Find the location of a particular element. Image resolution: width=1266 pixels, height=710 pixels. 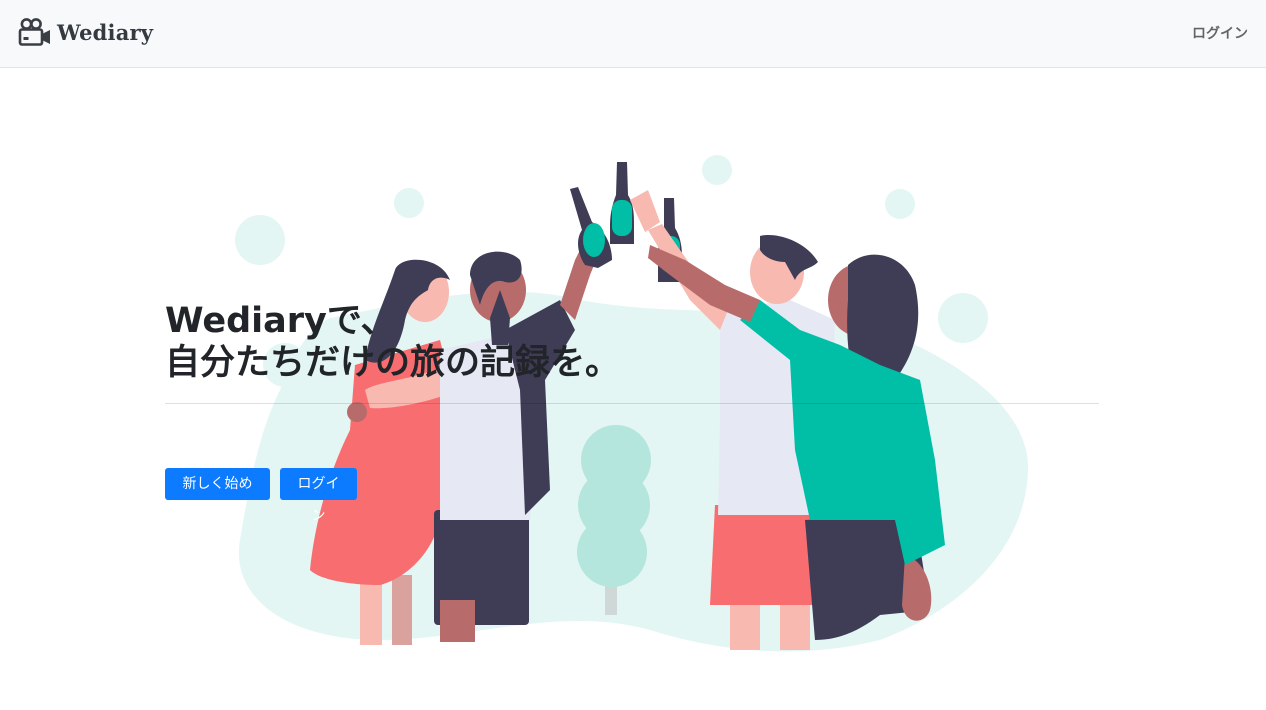

brand-link: Wediary is located at coordinates (85, 32).